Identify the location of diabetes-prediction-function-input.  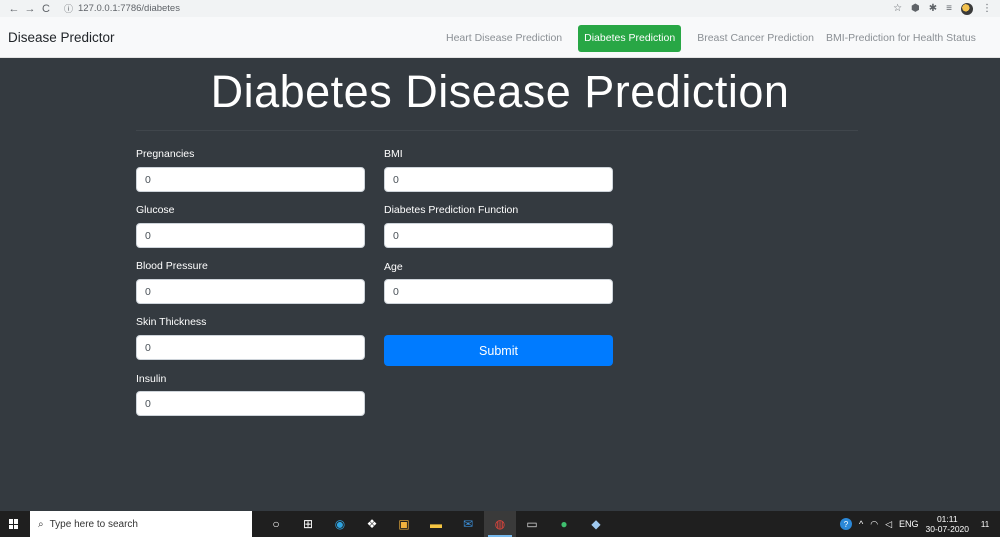
(498, 235).